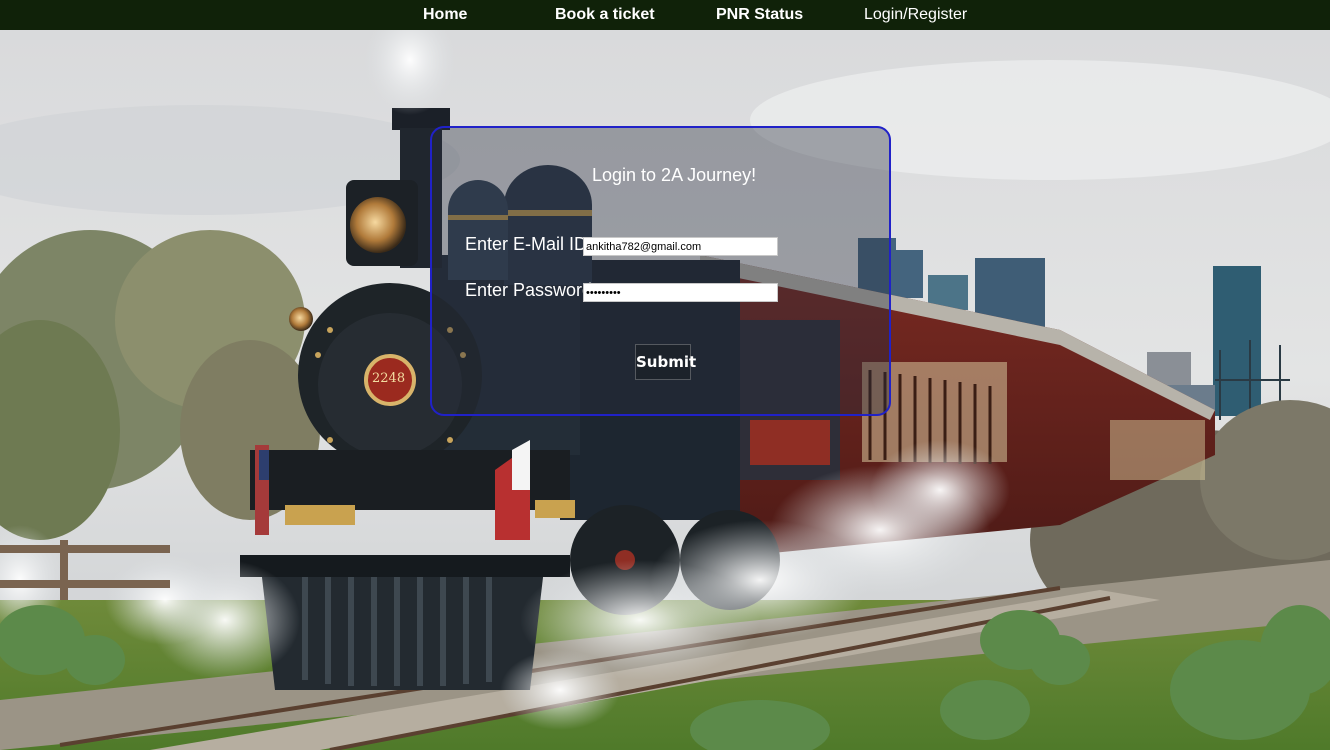 The height and width of the screenshot is (750, 1330). What do you see at coordinates (529, 244) in the screenshot?
I see `email-label: Enter E-Mail ID:` at bounding box center [529, 244].